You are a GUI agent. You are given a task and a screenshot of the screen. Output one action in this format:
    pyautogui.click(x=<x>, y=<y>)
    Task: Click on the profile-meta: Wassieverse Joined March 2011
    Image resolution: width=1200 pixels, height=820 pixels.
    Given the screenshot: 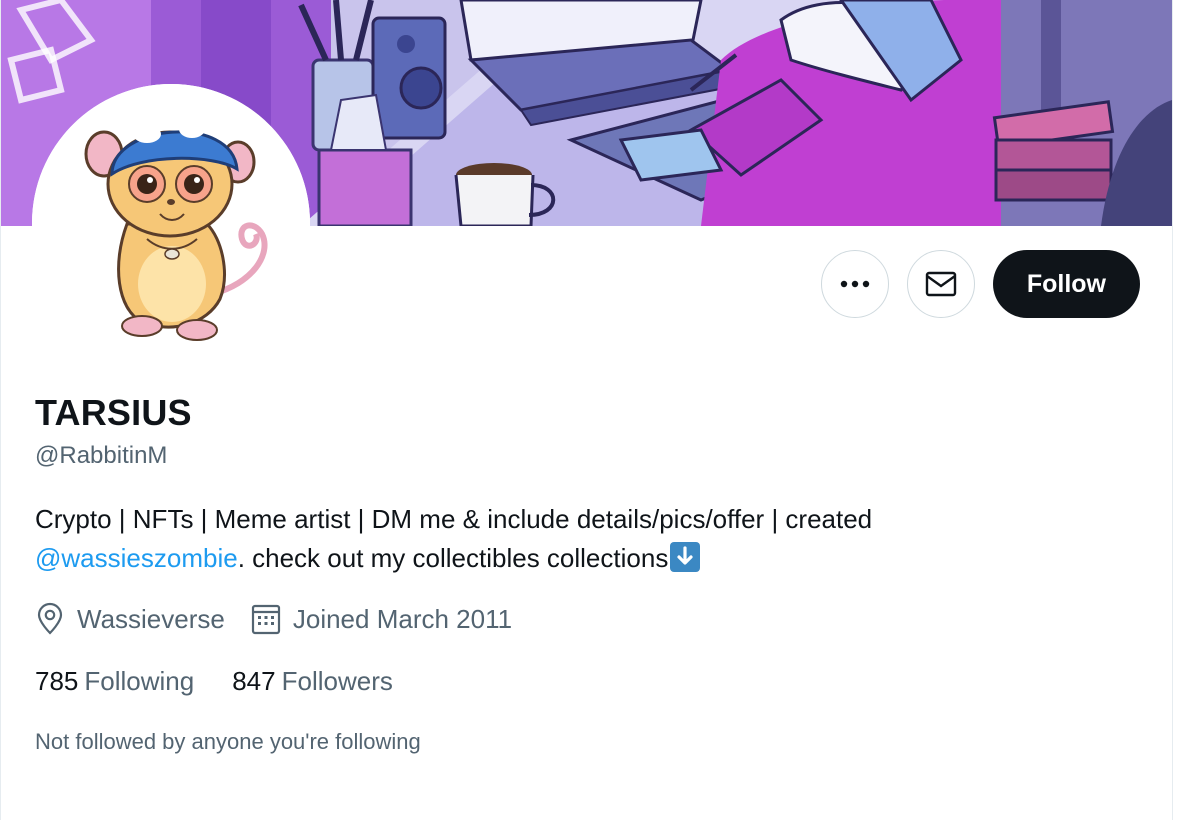 What is the action you would take?
    pyautogui.click(x=286, y=619)
    